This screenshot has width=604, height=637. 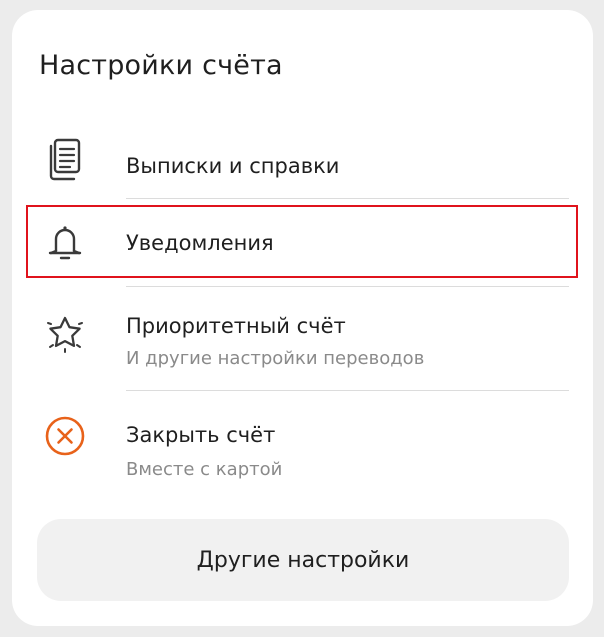 What do you see at coordinates (302, 241) in the screenshot?
I see `highlight-frame` at bounding box center [302, 241].